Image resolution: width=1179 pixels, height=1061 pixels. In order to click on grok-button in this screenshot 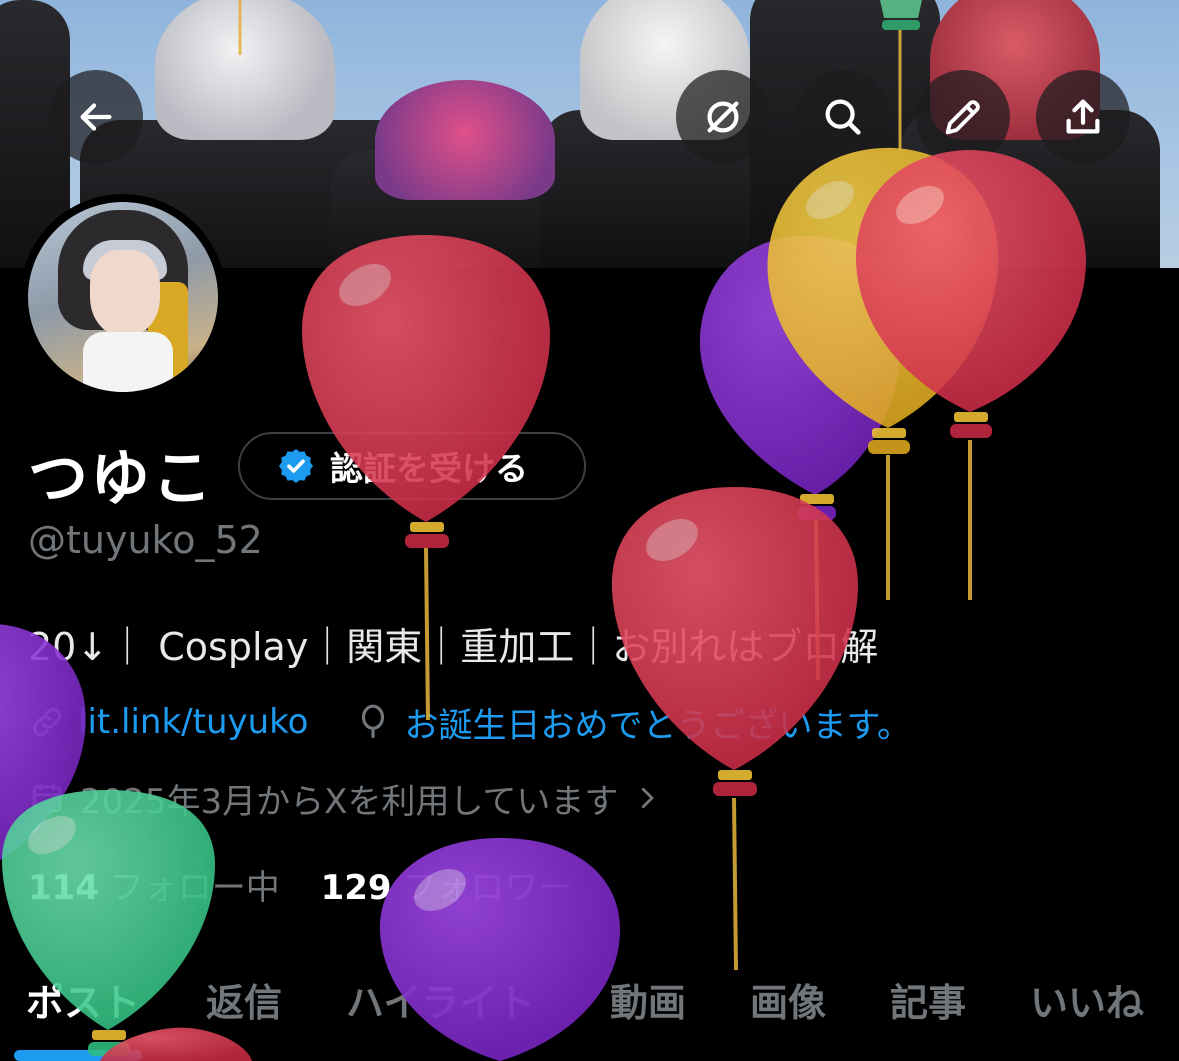, I will do `click(723, 117)`.